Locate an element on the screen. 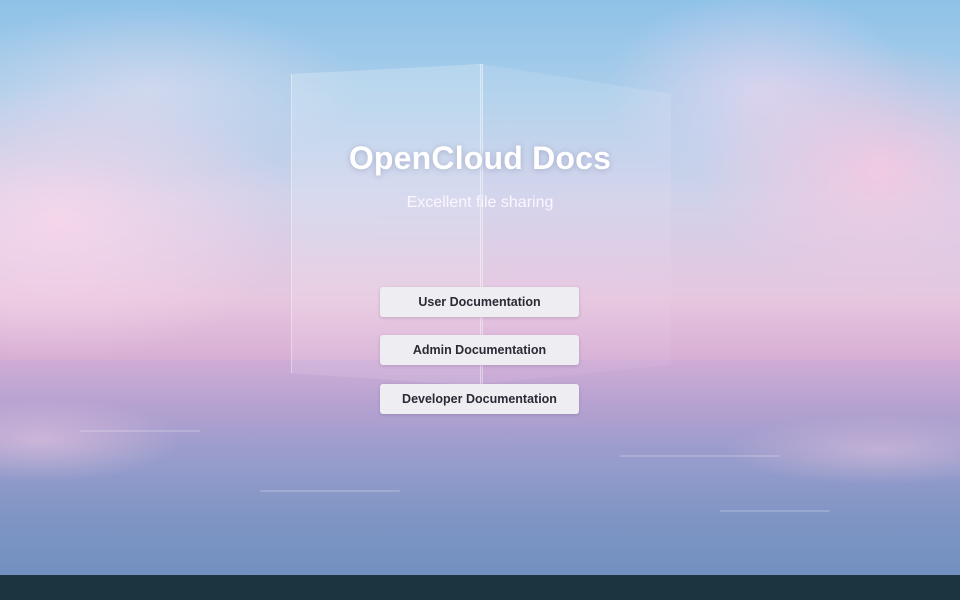 The height and width of the screenshot is (600, 960). footer is located at coordinates (480, 587).